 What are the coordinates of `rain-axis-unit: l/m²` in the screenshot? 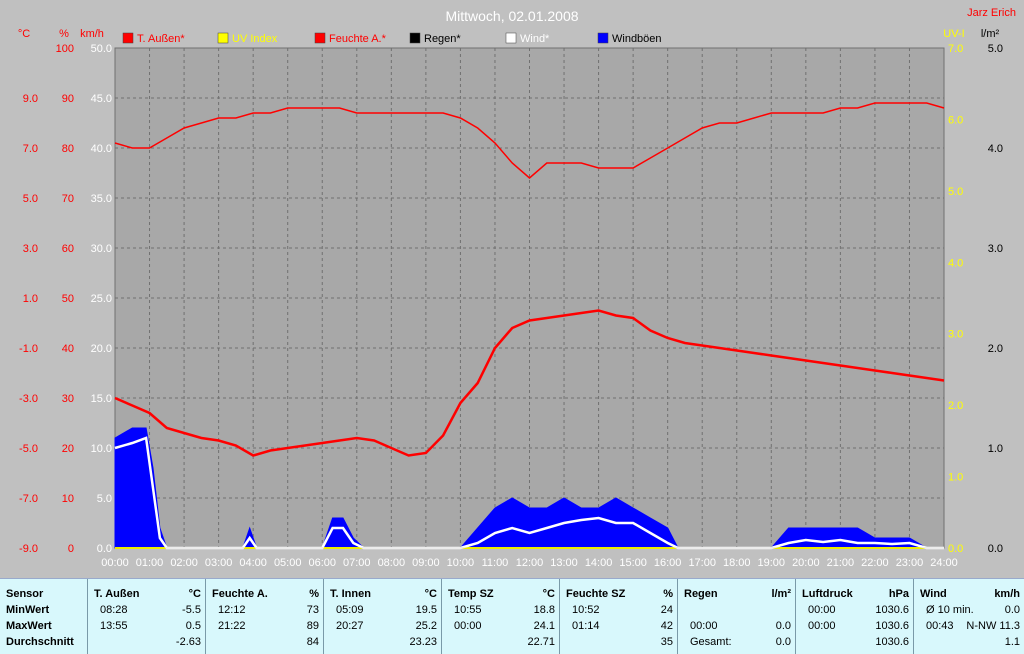 It's located at (990, 34).